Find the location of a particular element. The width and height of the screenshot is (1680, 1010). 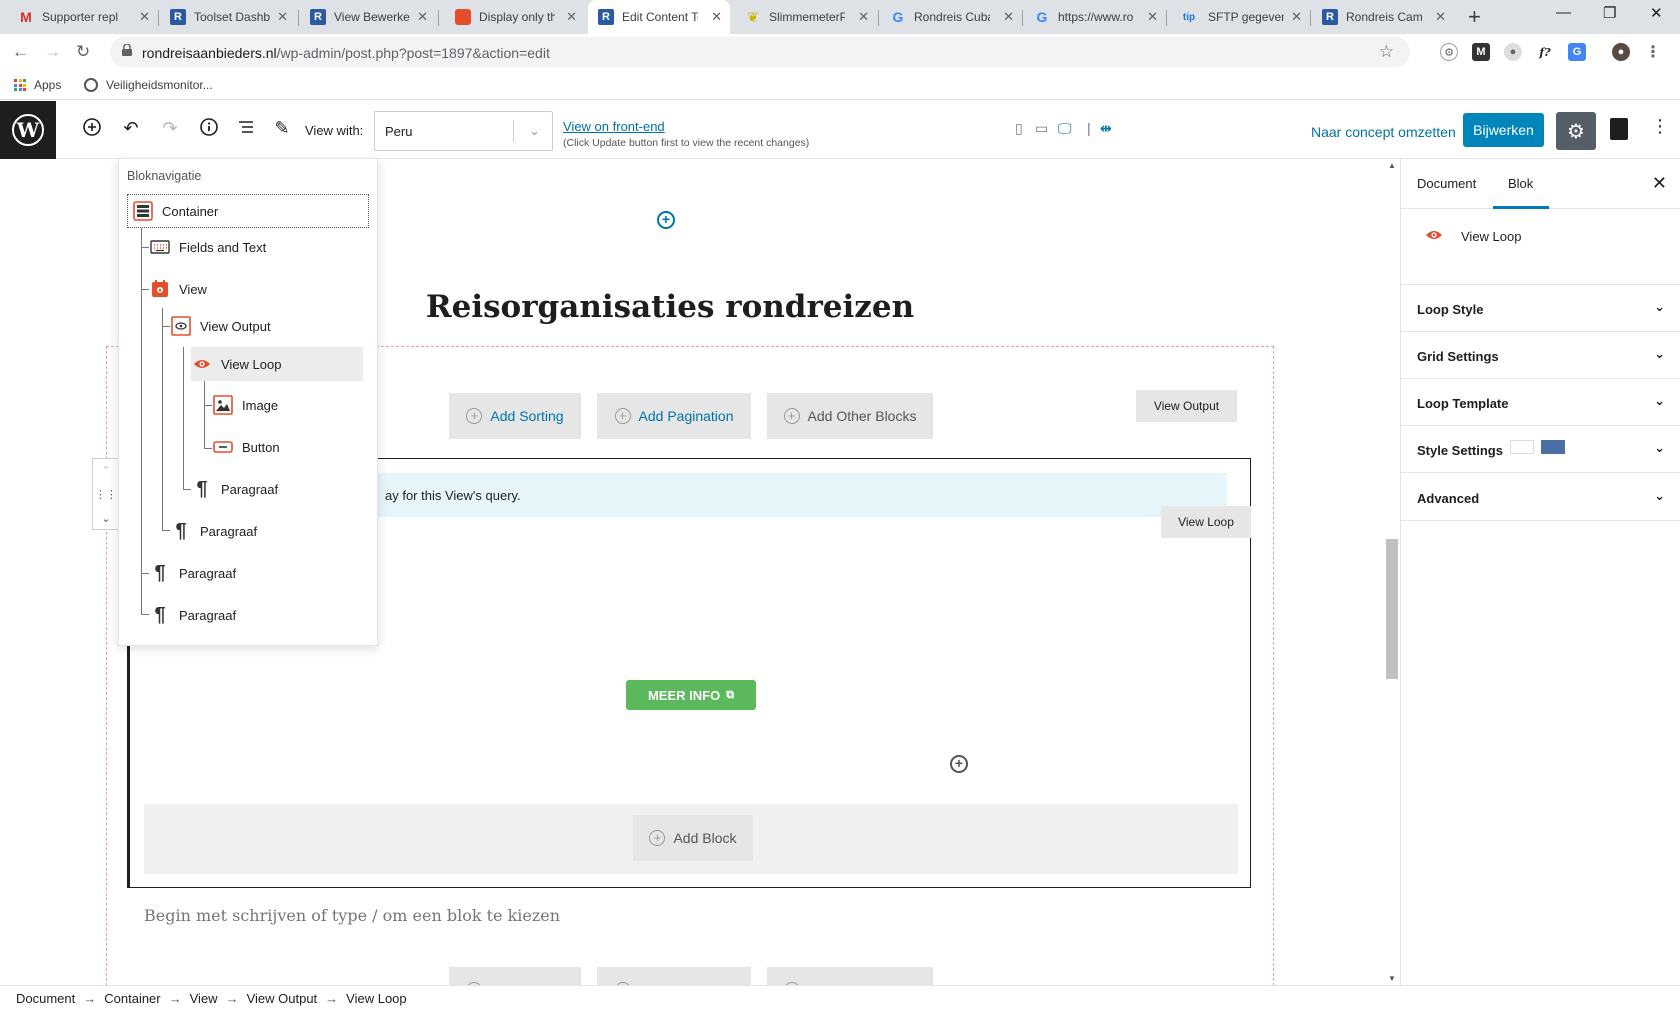

panel-advanced: Advanced ⌄ is located at coordinates (1540, 497).